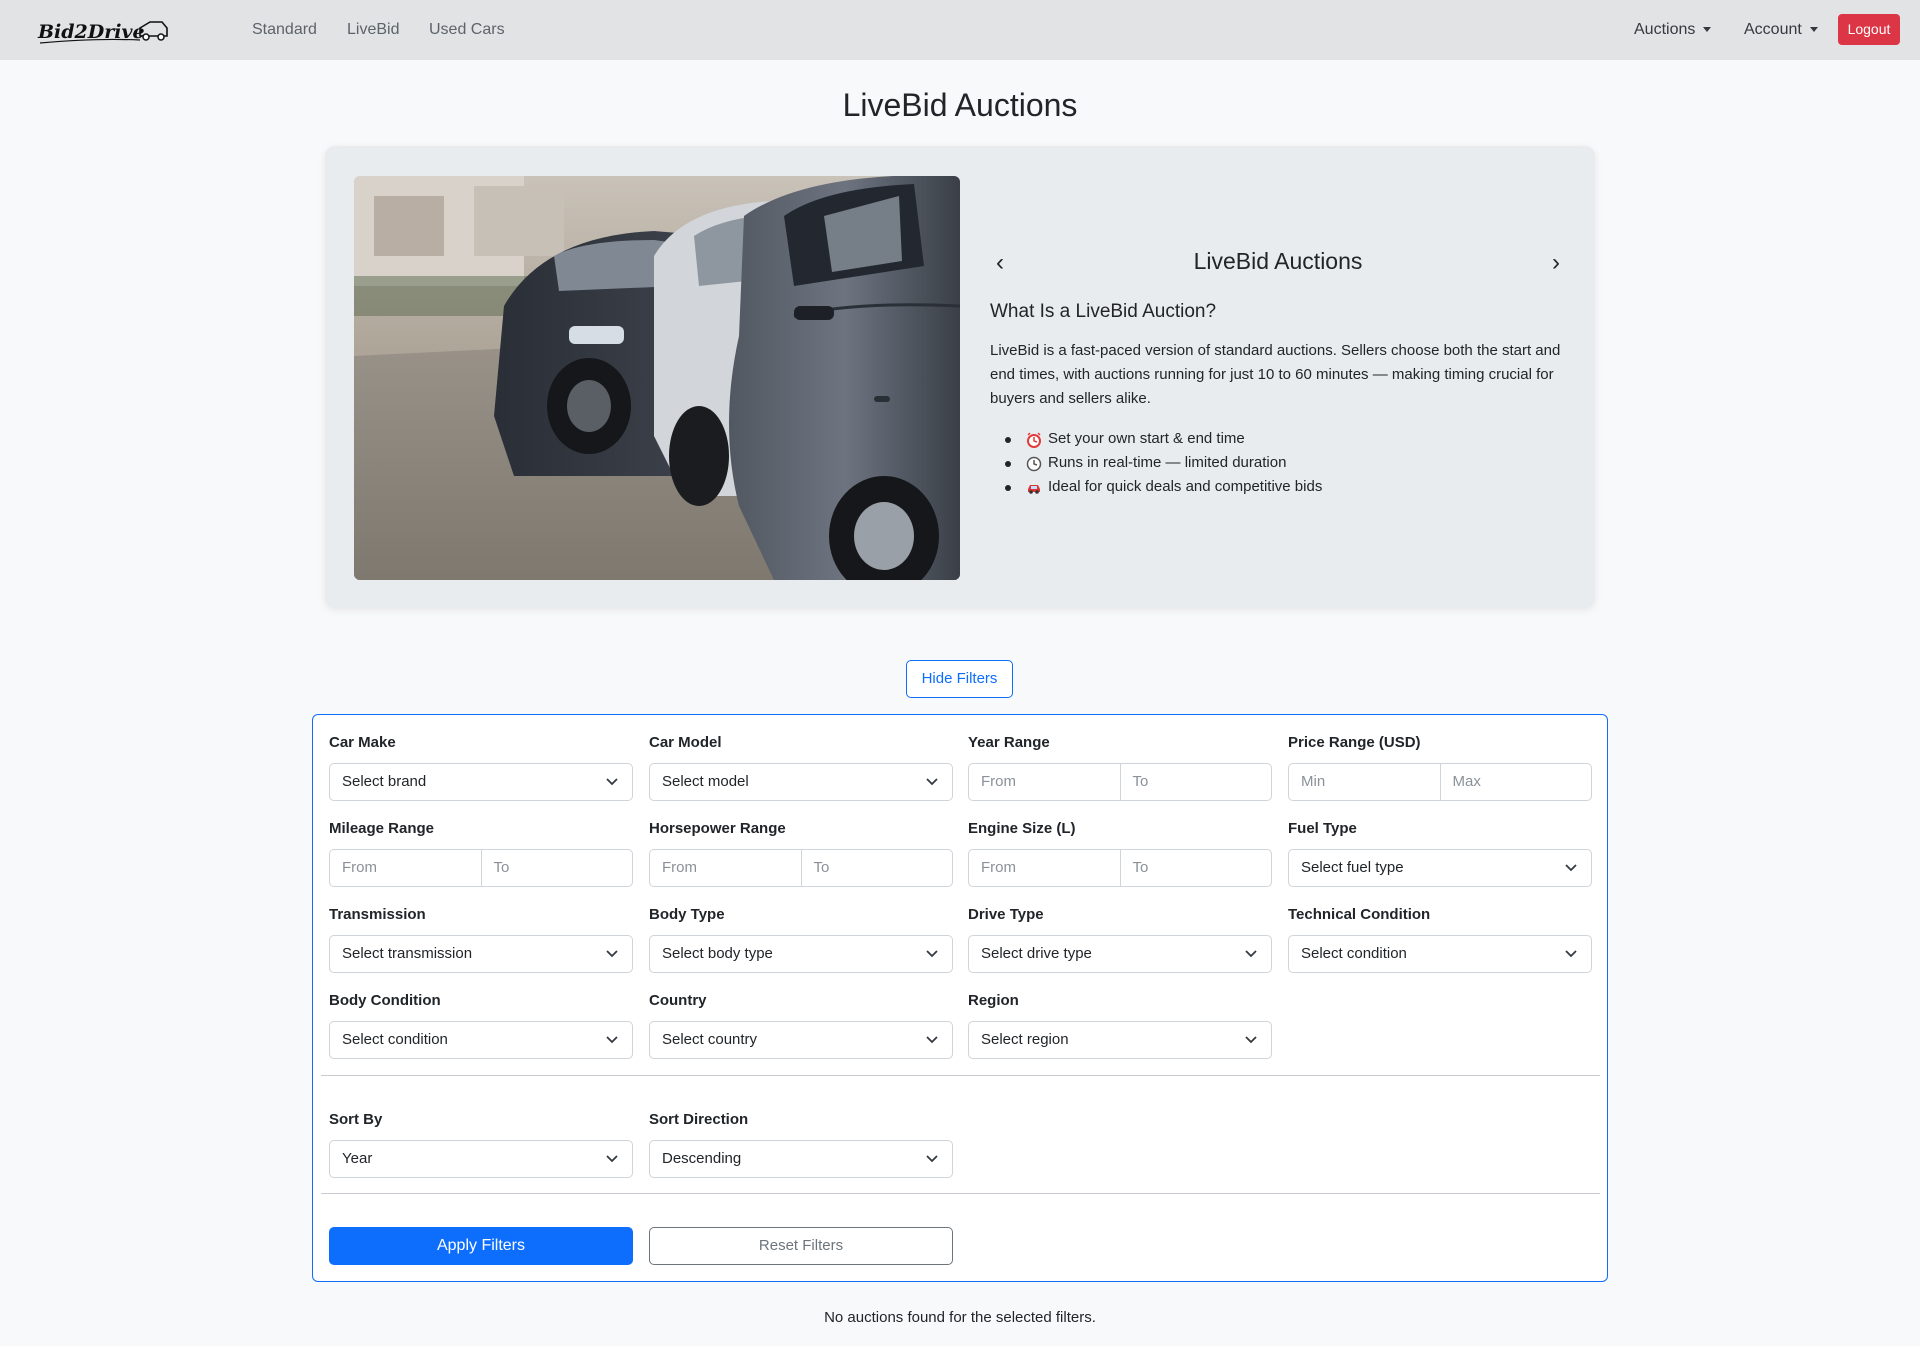 The width and height of the screenshot is (1920, 1346). I want to click on car-icon, so click(1034, 489).